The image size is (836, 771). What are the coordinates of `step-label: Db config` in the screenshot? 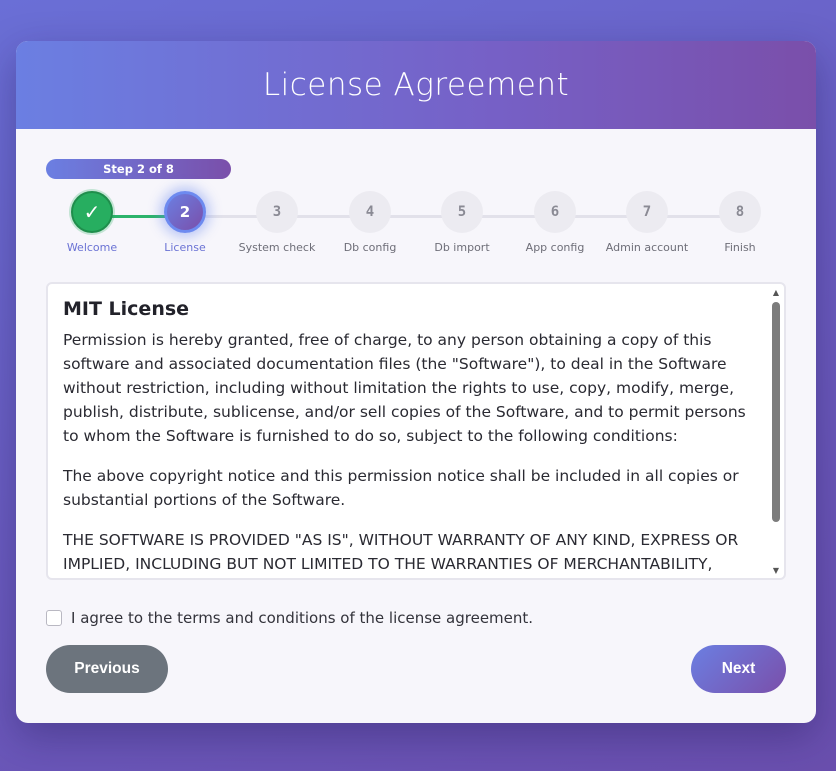 It's located at (370, 247).